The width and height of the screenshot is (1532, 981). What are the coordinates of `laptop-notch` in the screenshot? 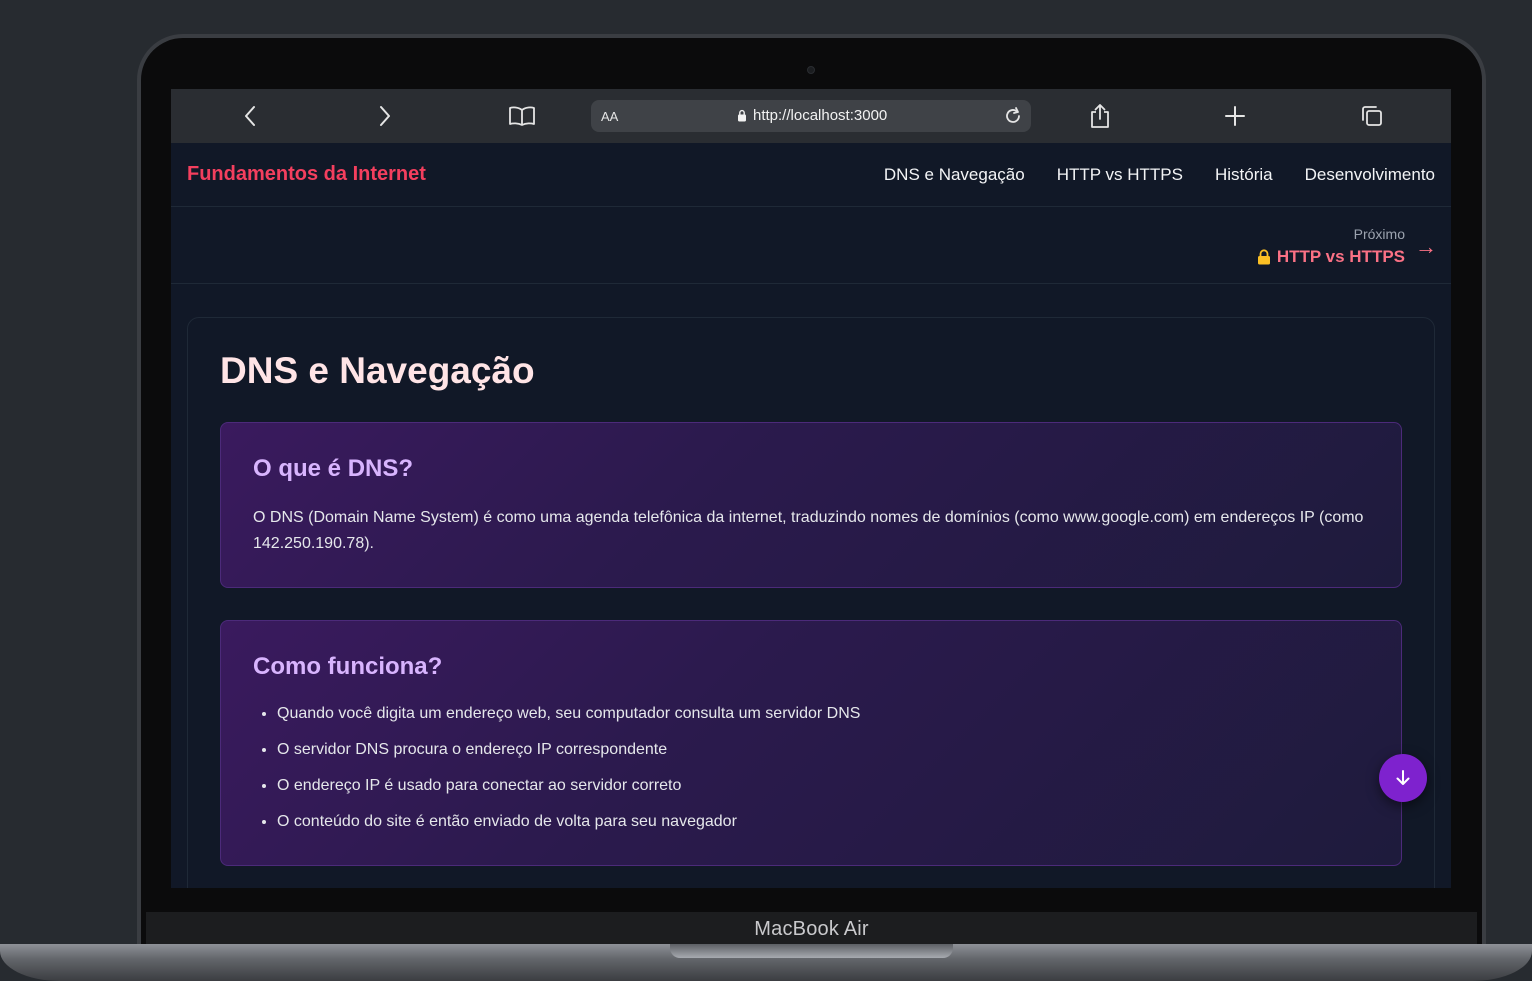 It's located at (811, 951).